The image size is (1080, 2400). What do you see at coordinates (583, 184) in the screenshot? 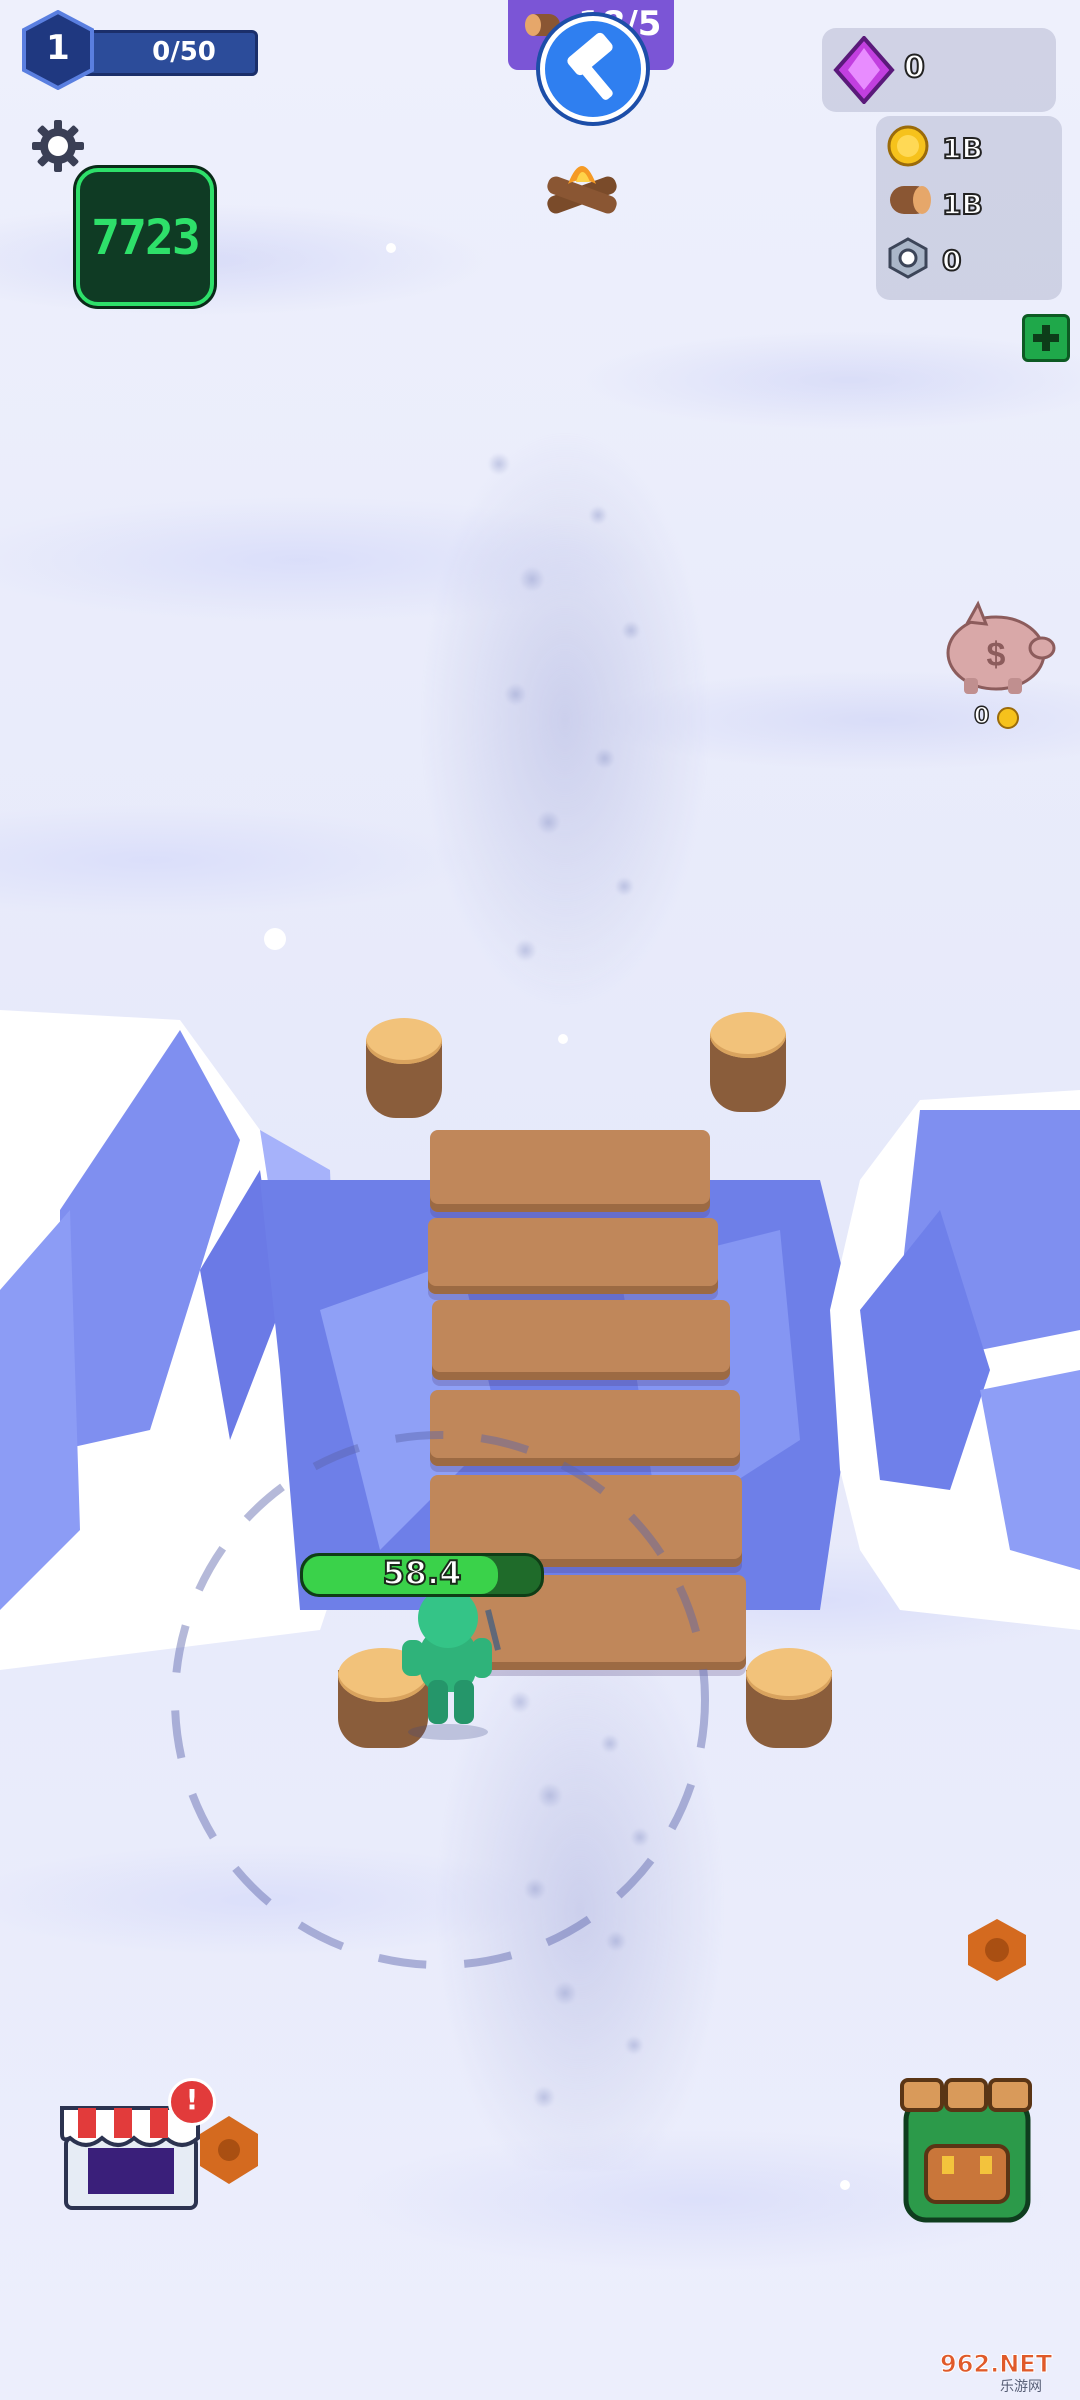
I see `campfire-icon` at bounding box center [583, 184].